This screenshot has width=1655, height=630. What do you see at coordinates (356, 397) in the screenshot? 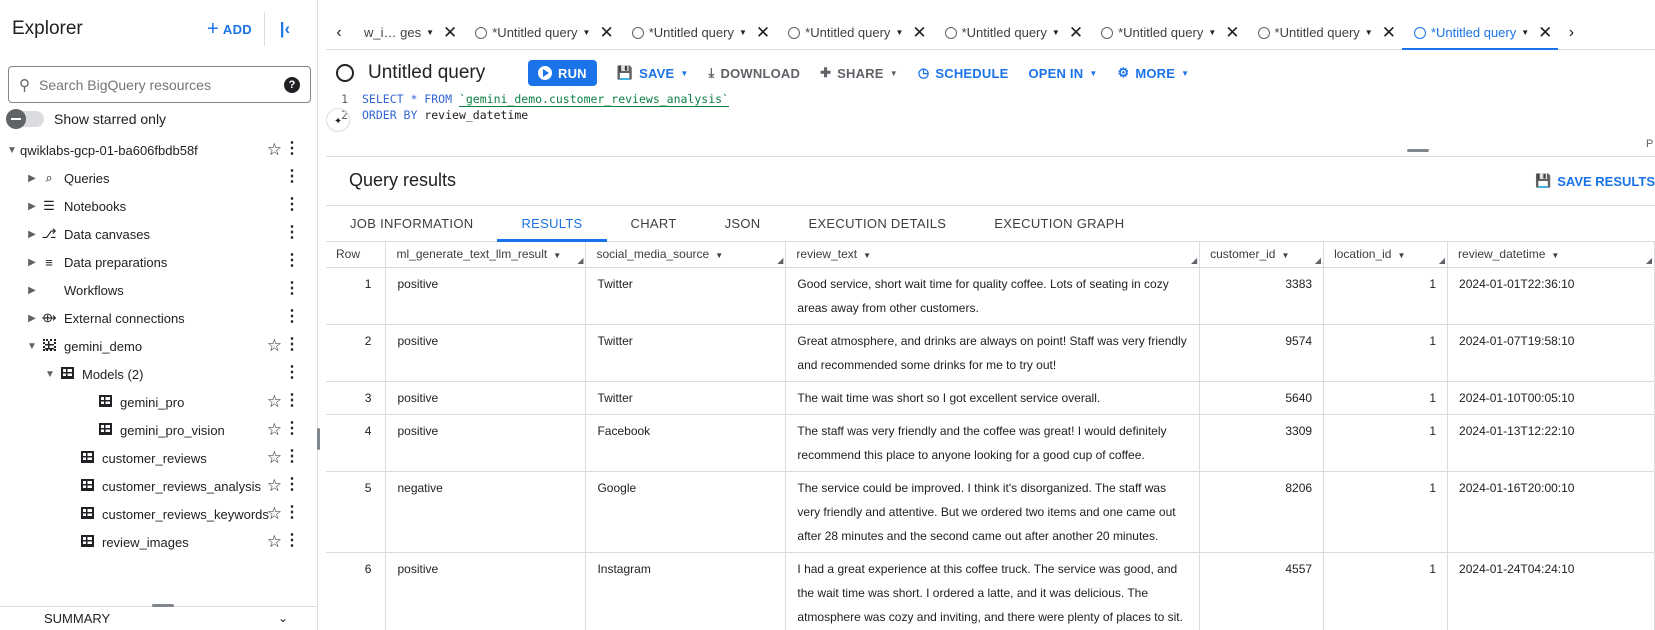
I see `cell-row: 3` at bounding box center [356, 397].